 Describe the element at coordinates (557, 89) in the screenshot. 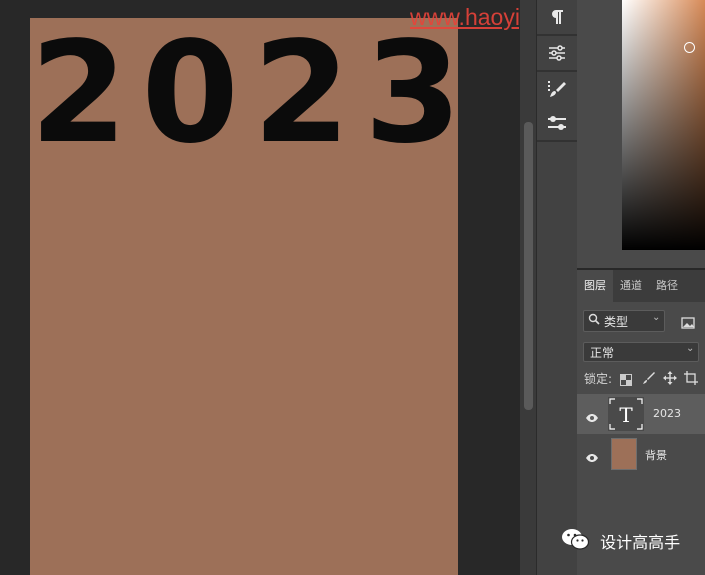

I see `brush-settings-icon` at that location.